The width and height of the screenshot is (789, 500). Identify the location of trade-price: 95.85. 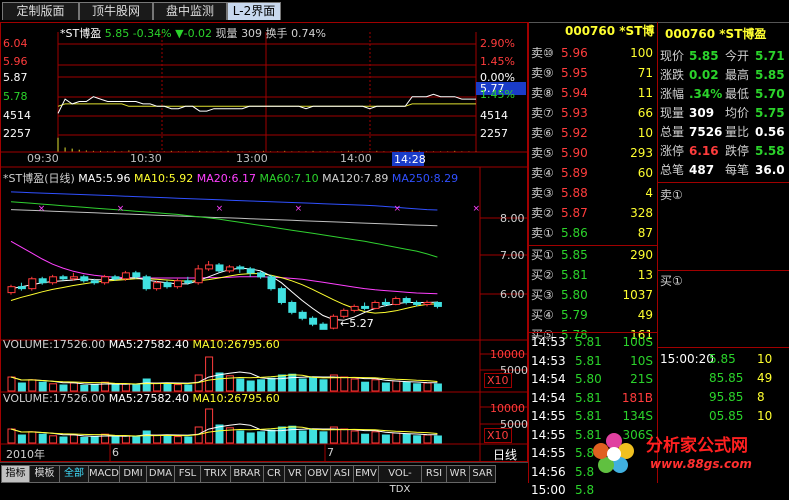
(726, 397).